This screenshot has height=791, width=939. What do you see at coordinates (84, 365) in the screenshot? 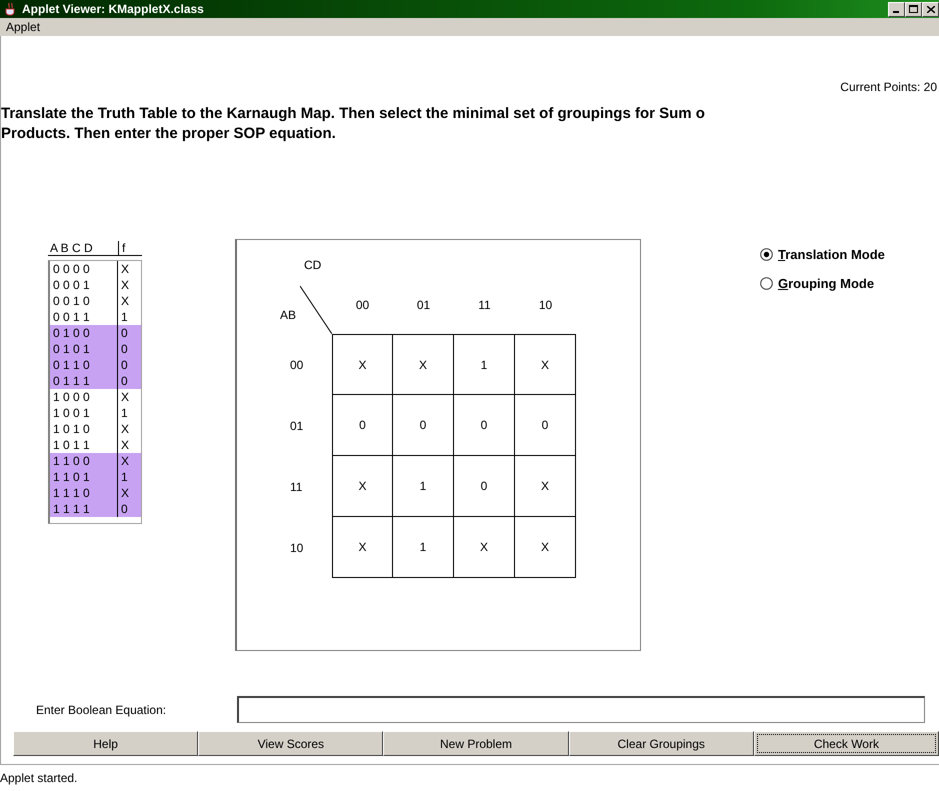
I see `table-cell: 0 1 1 0` at bounding box center [84, 365].